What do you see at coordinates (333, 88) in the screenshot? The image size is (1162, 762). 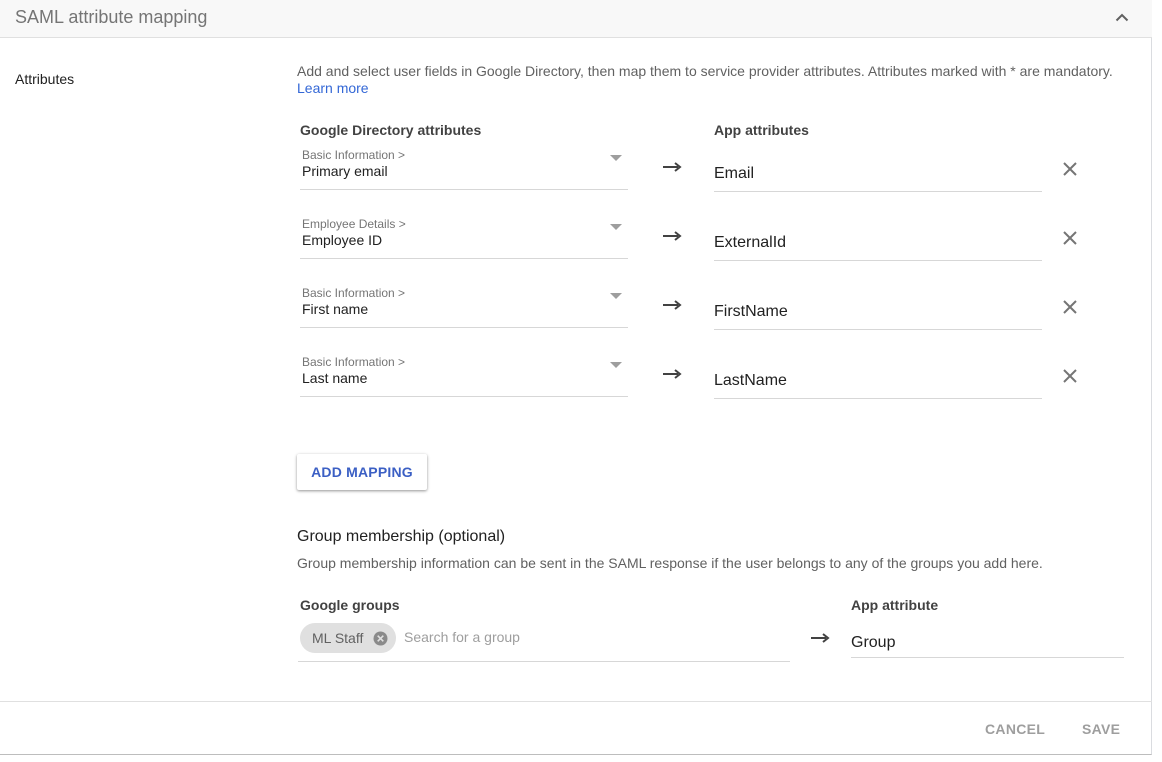 I see `learn-more-link: Learn more` at bounding box center [333, 88].